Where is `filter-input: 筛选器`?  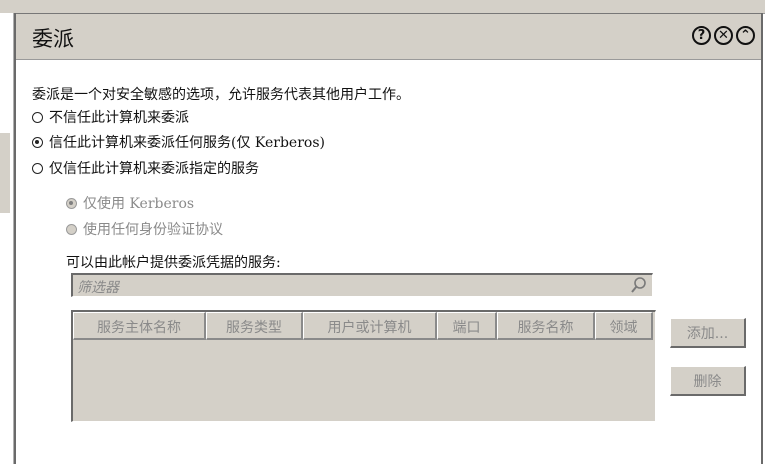 filter-input: 筛选器 is located at coordinates (362, 285).